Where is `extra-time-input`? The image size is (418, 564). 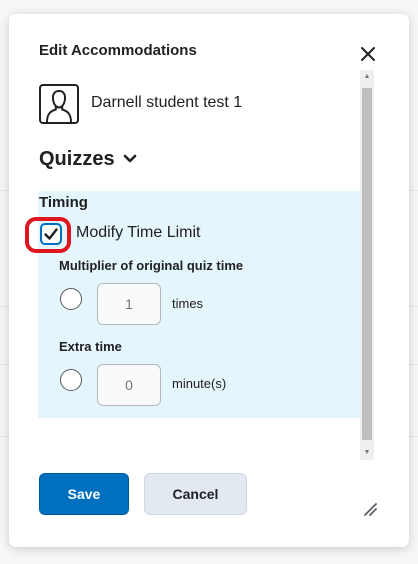 extra-time-input is located at coordinates (129, 385).